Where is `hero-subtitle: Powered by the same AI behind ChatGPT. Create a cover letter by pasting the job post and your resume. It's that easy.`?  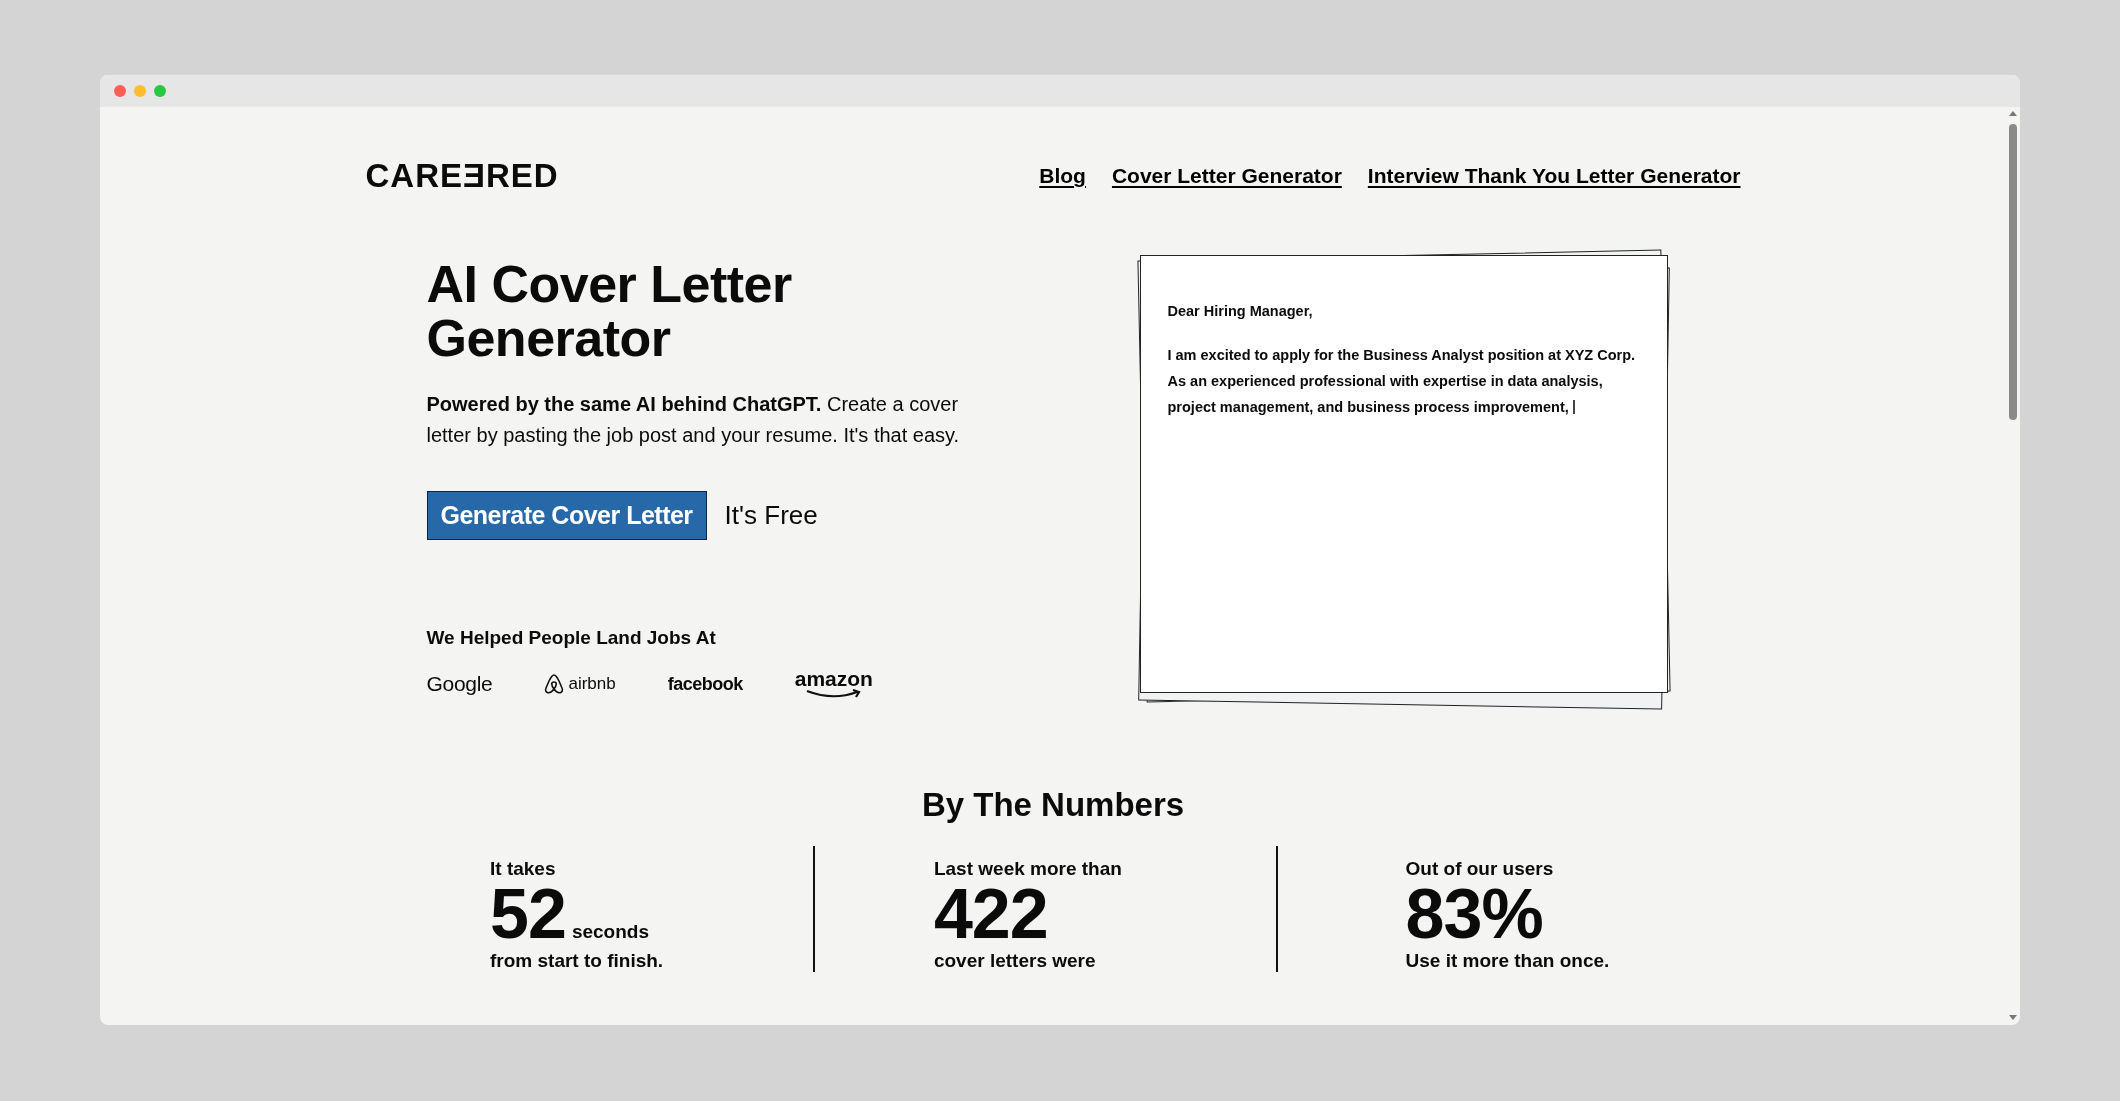 hero-subtitle: Powered by the same AI behind ChatGPT. Create a cover letter by pasting the job post and your resume. It's that easy. is located at coordinates (693, 420).